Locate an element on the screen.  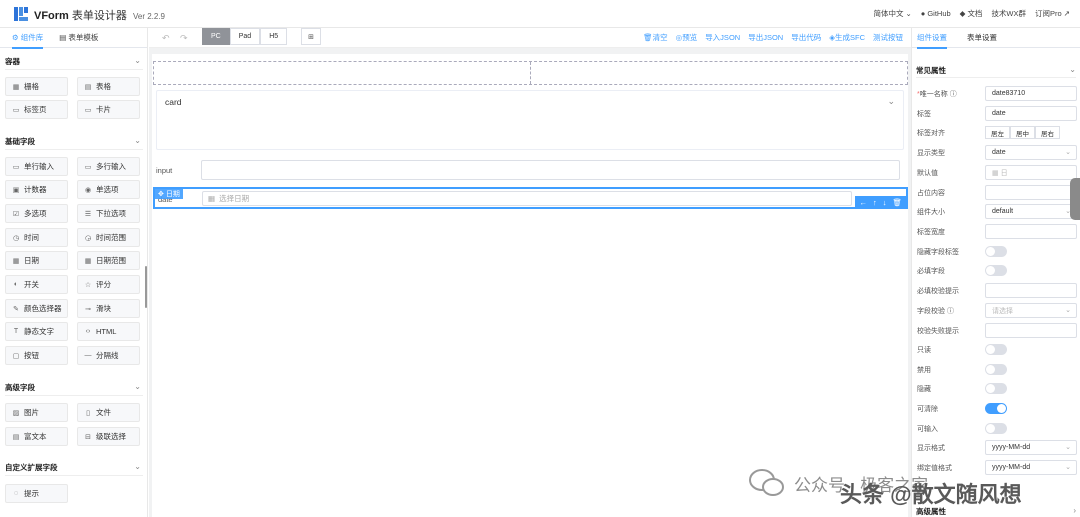
align-left-button: 居左 is located at coordinates (997, 132).